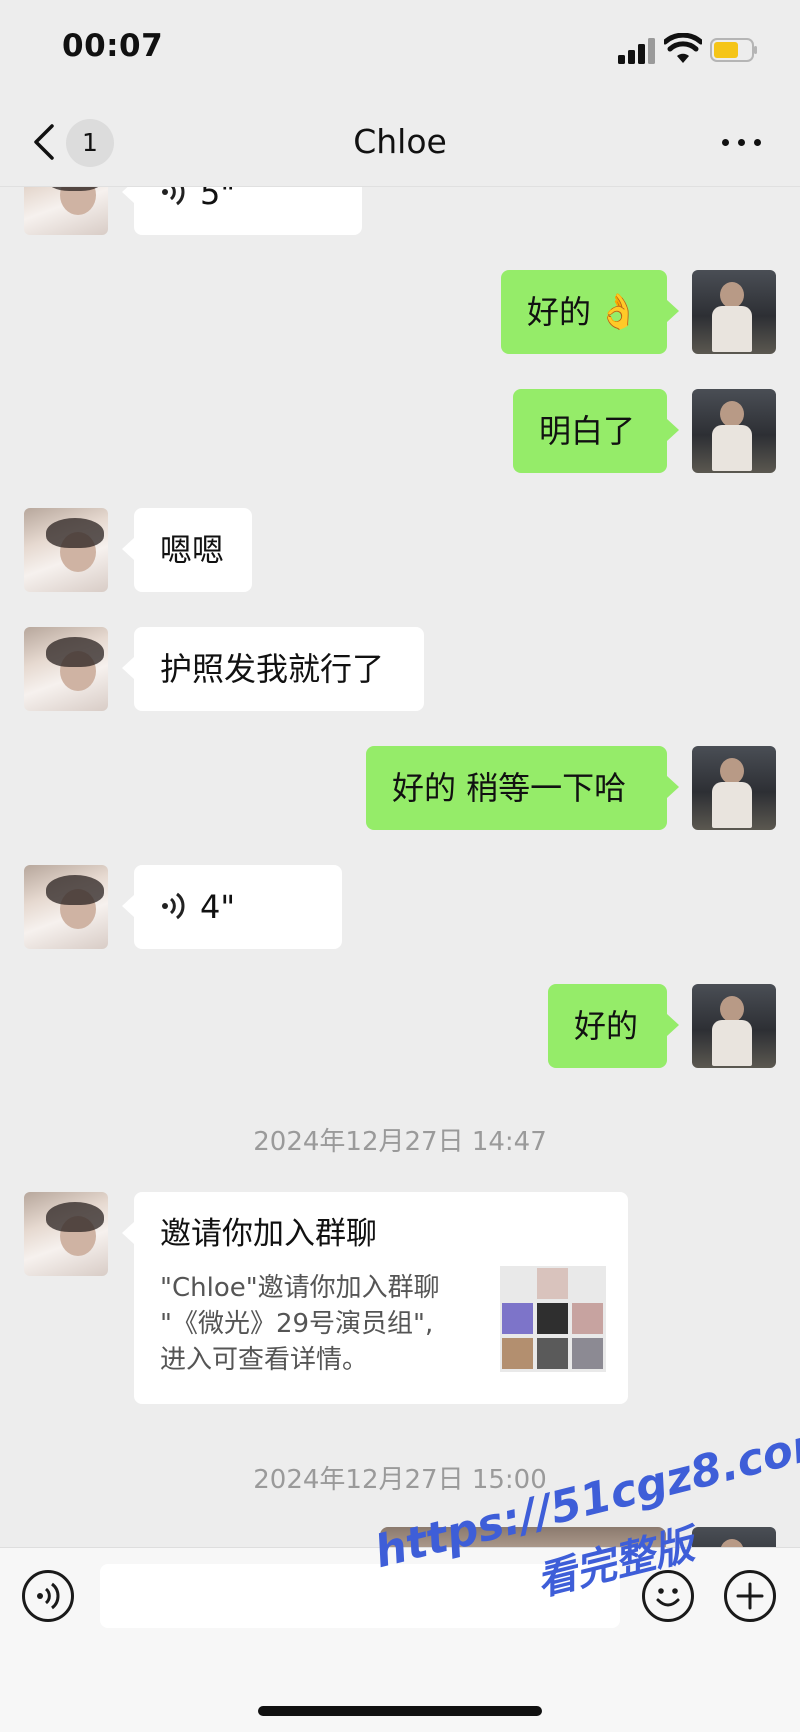 The height and width of the screenshot is (1732, 800). What do you see at coordinates (400, 1142) in the screenshot?
I see `timestamp: 2024年12月27日 14:47` at bounding box center [400, 1142].